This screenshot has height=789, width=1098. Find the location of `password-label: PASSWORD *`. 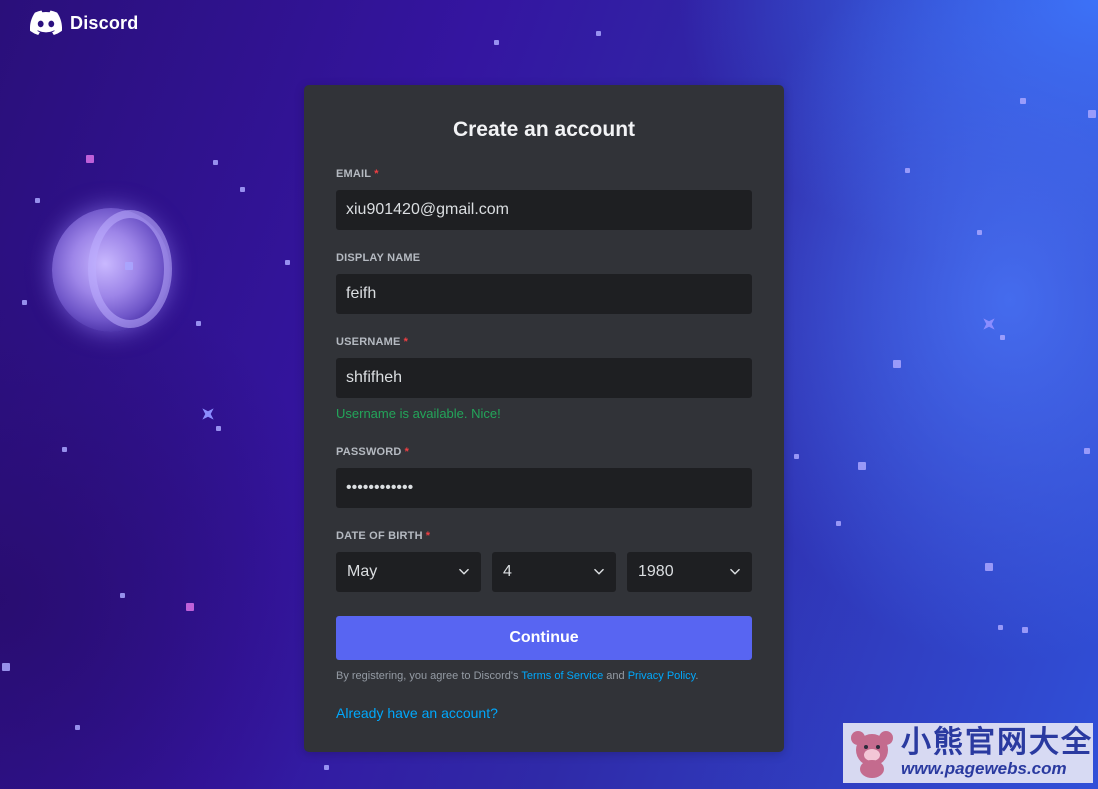

password-label: PASSWORD * is located at coordinates (373, 452).